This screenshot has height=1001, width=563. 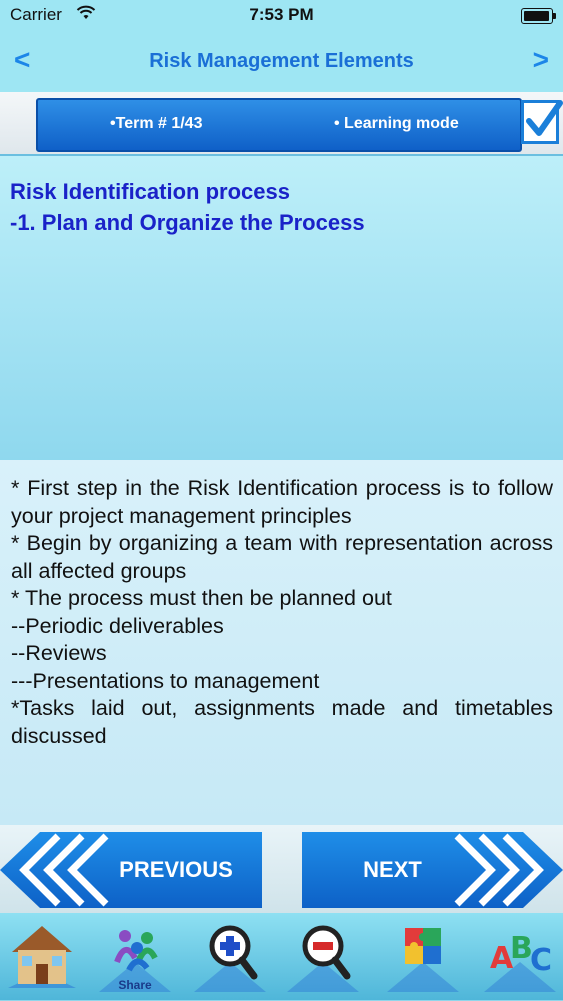 What do you see at coordinates (150, 191) in the screenshot?
I see `question-line: Risk Identification process` at bounding box center [150, 191].